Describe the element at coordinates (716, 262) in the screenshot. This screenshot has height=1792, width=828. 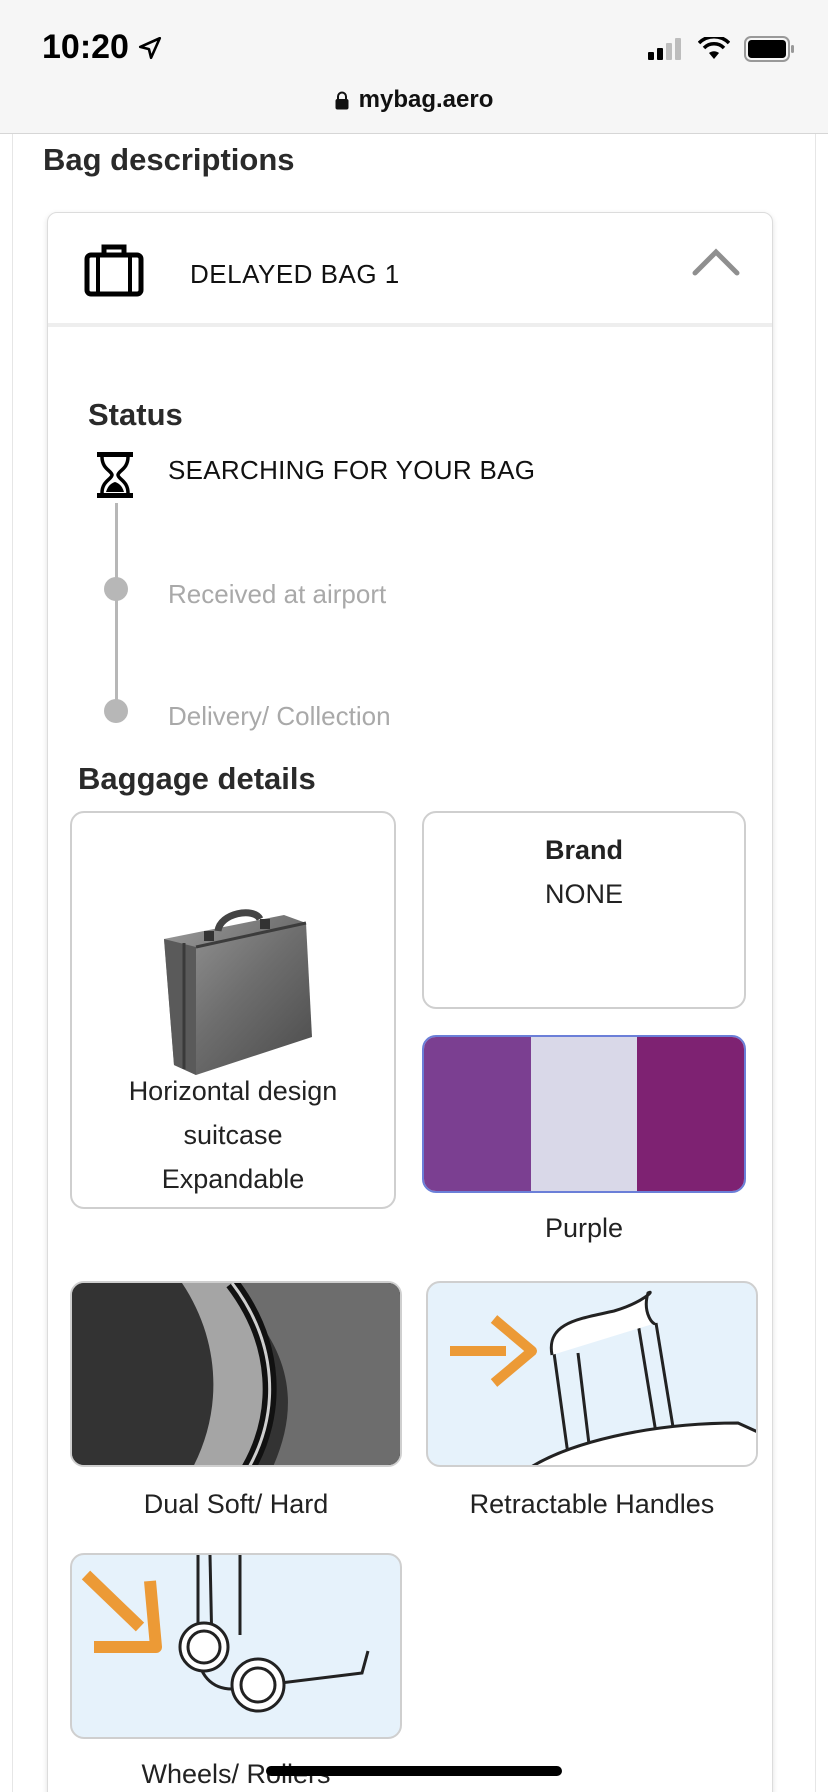
I see `chevron-up-icon` at that location.